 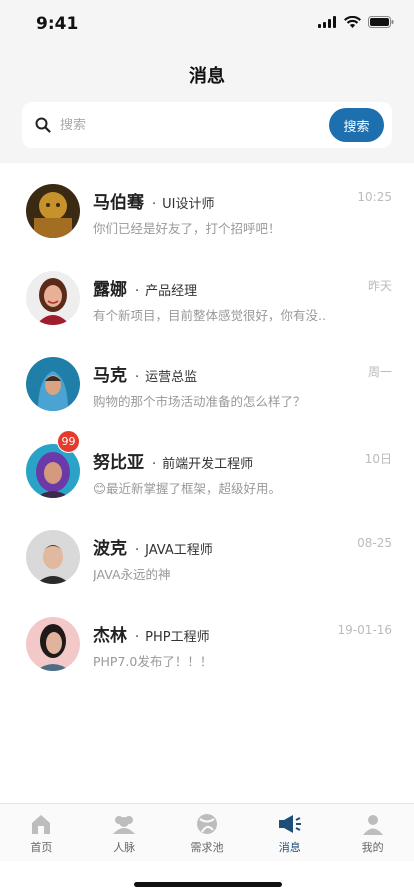 What do you see at coordinates (372, 847) in the screenshot?
I see `tab-label: 我的` at bounding box center [372, 847].